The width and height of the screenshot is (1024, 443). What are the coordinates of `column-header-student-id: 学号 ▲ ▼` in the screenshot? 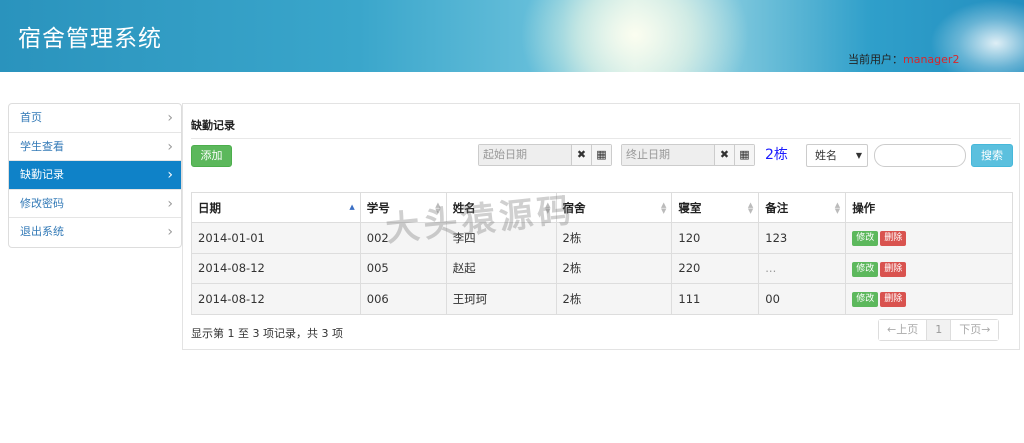 It's located at (403, 207).